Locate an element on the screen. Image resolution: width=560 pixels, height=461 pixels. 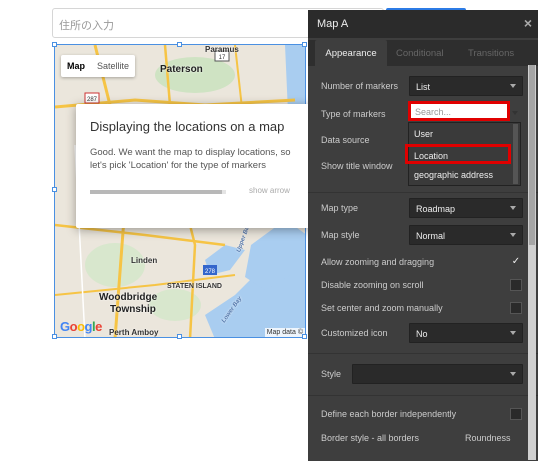
disable-zoom-scroll-checkbox is located at coordinates (516, 285).